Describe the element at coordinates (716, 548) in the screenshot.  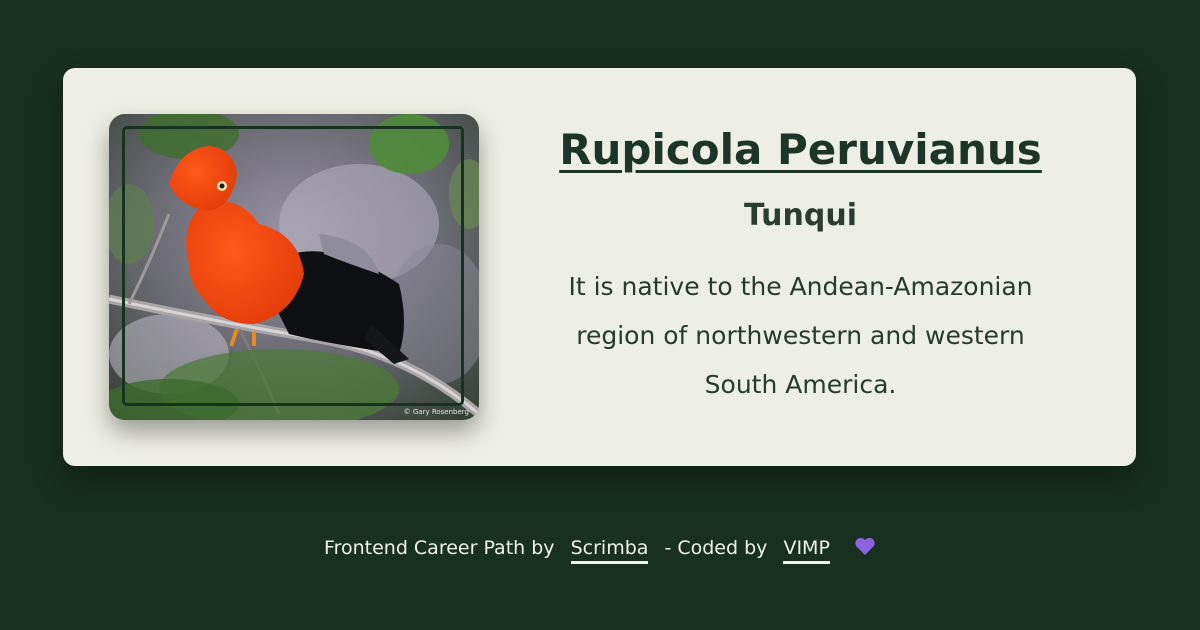
I see `footer-middle: - Coded by` at that location.